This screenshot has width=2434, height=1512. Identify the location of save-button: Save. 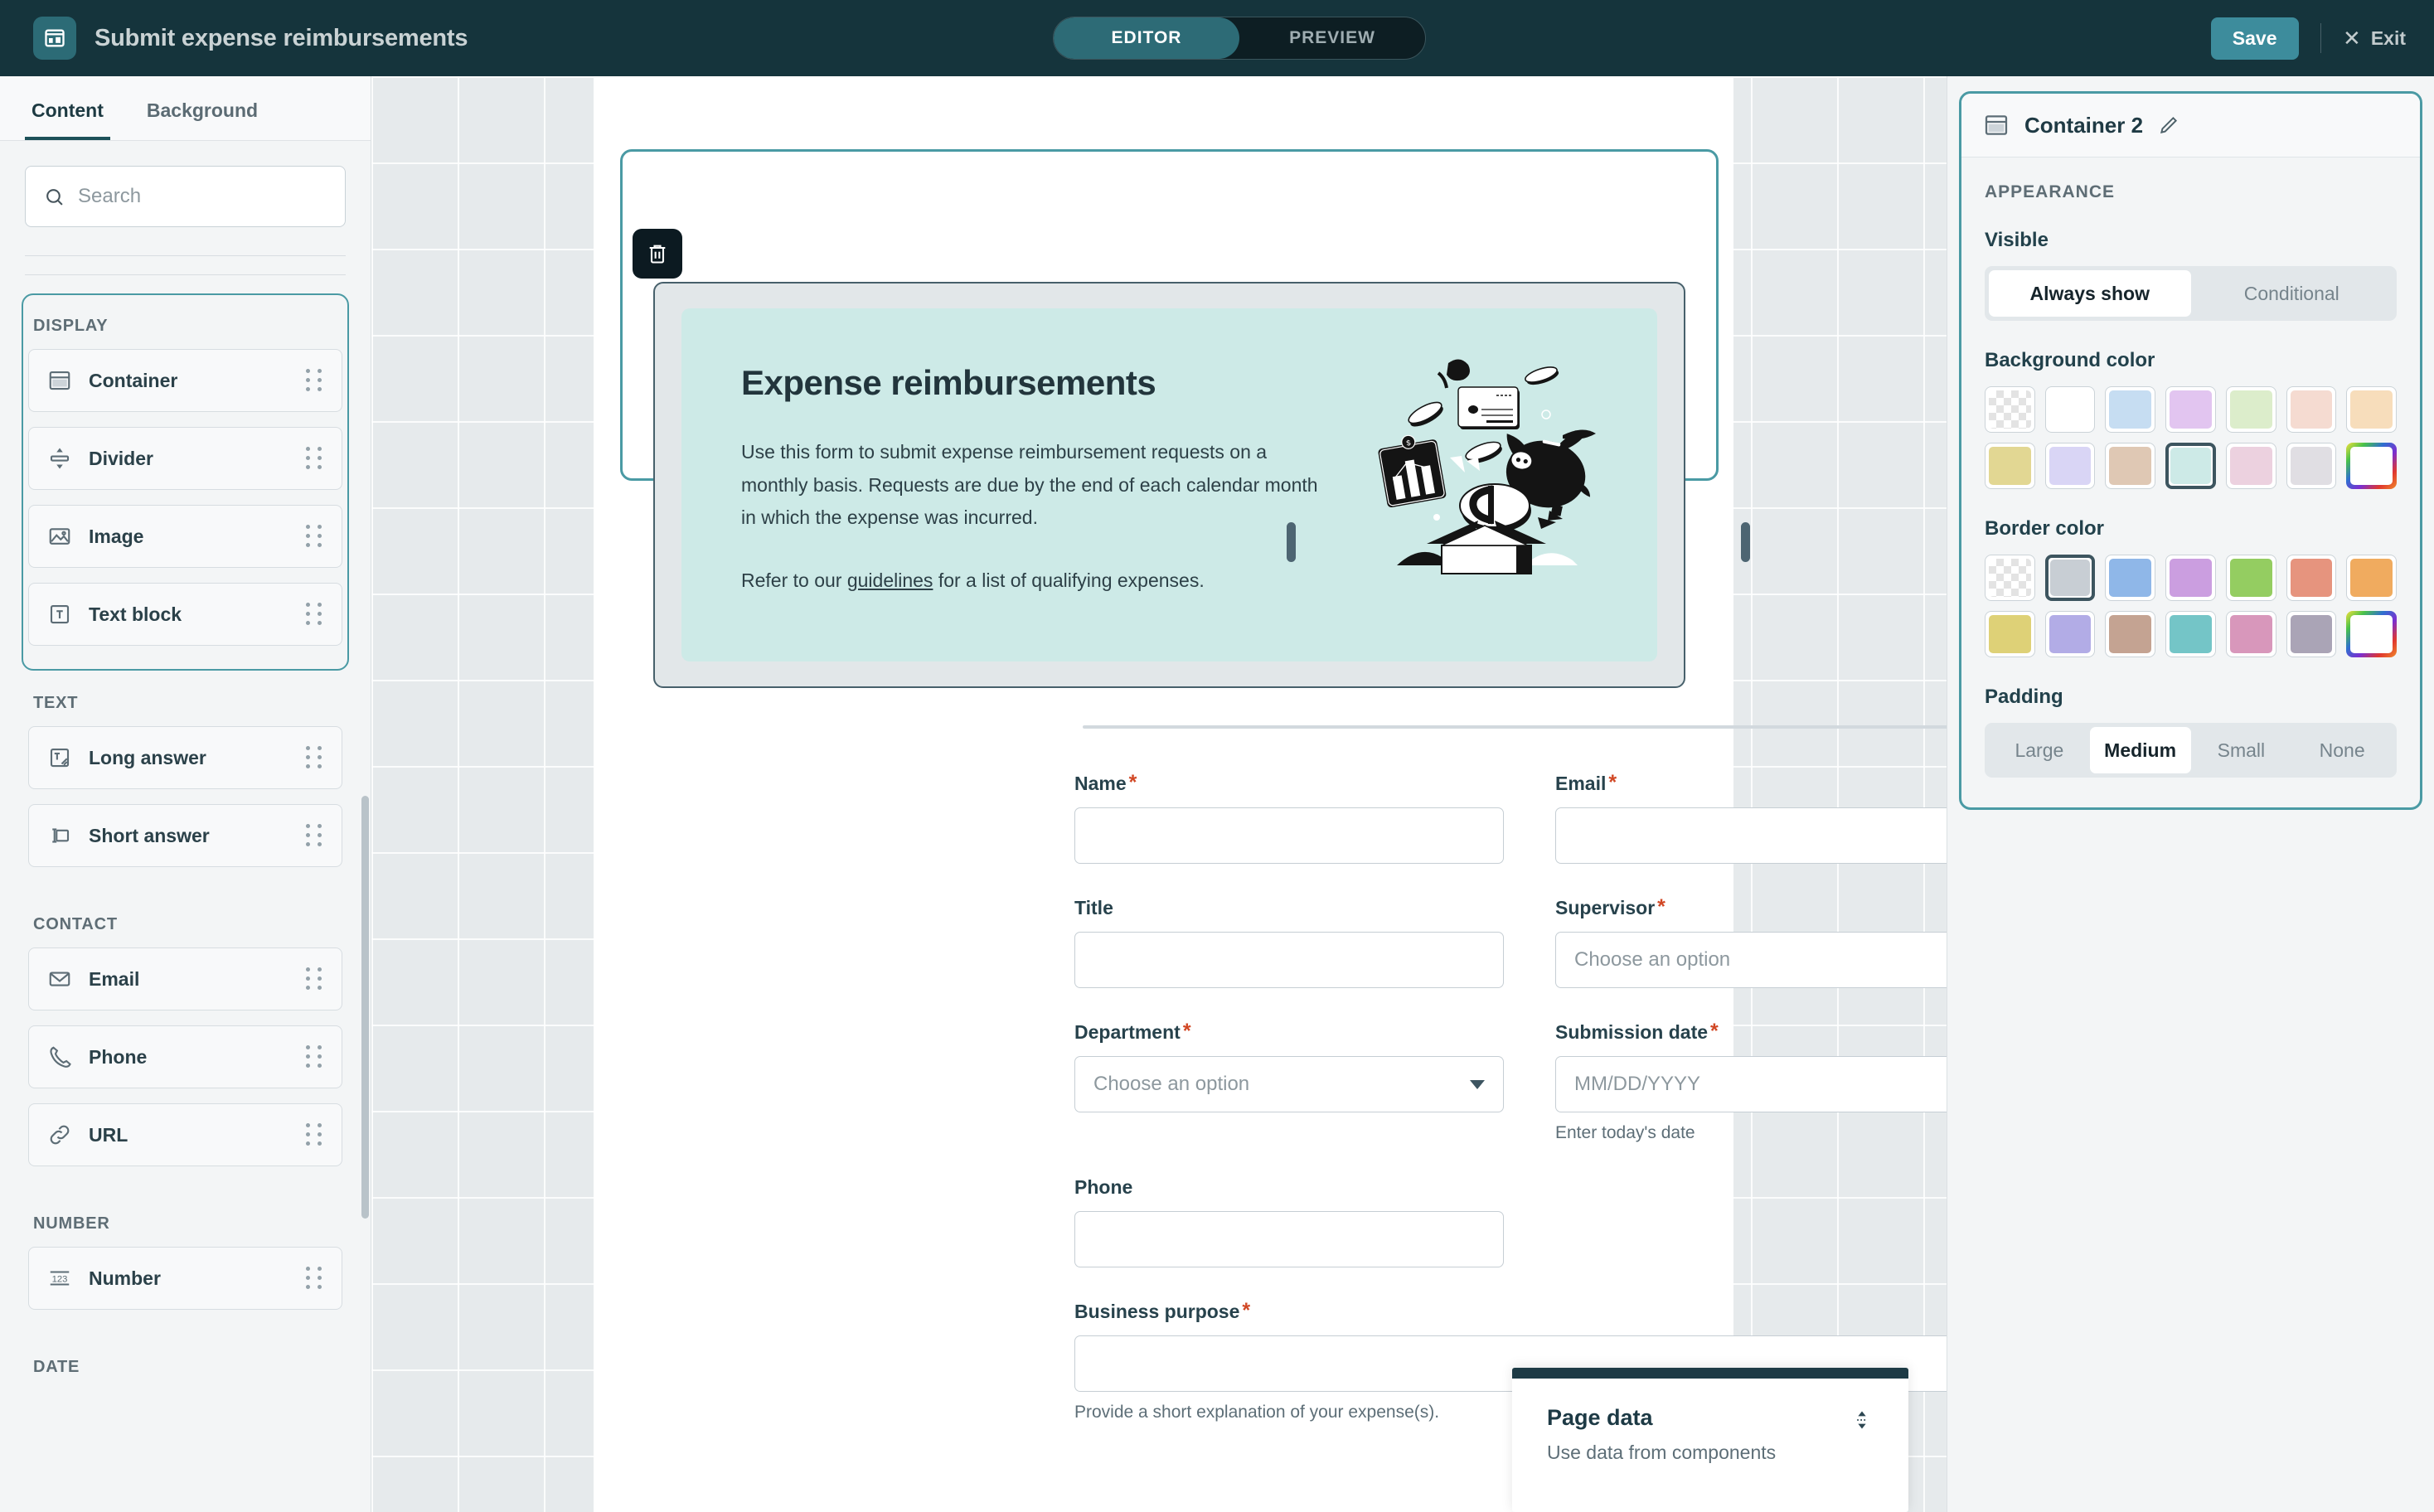
(2254, 38).